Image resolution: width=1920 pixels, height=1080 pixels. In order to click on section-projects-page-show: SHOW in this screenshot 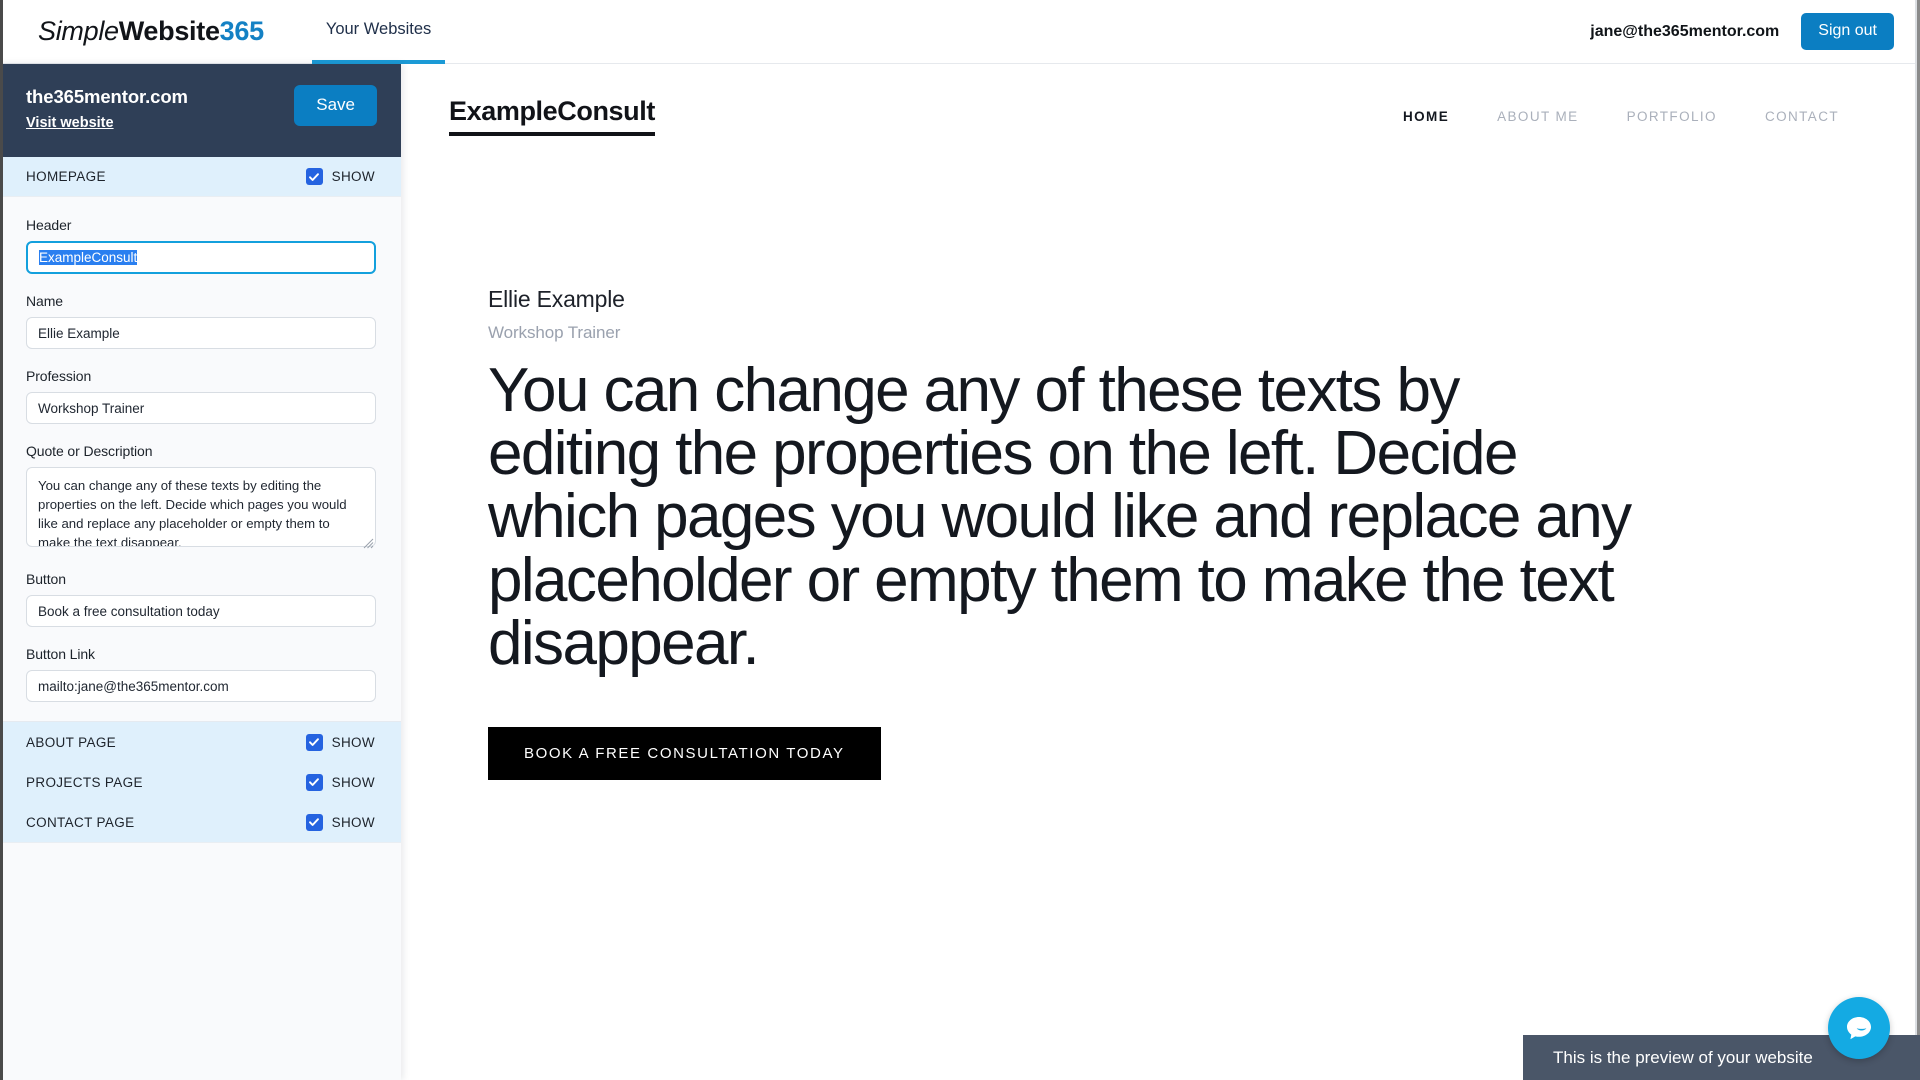, I will do `click(340, 782)`.